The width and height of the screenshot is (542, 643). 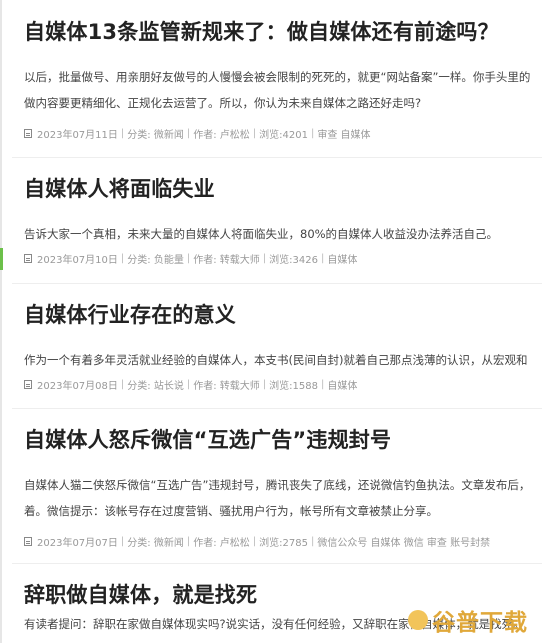 I want to click on article-title-link: 辞职做自媒体，就是找死, so click(x=140, y=594).